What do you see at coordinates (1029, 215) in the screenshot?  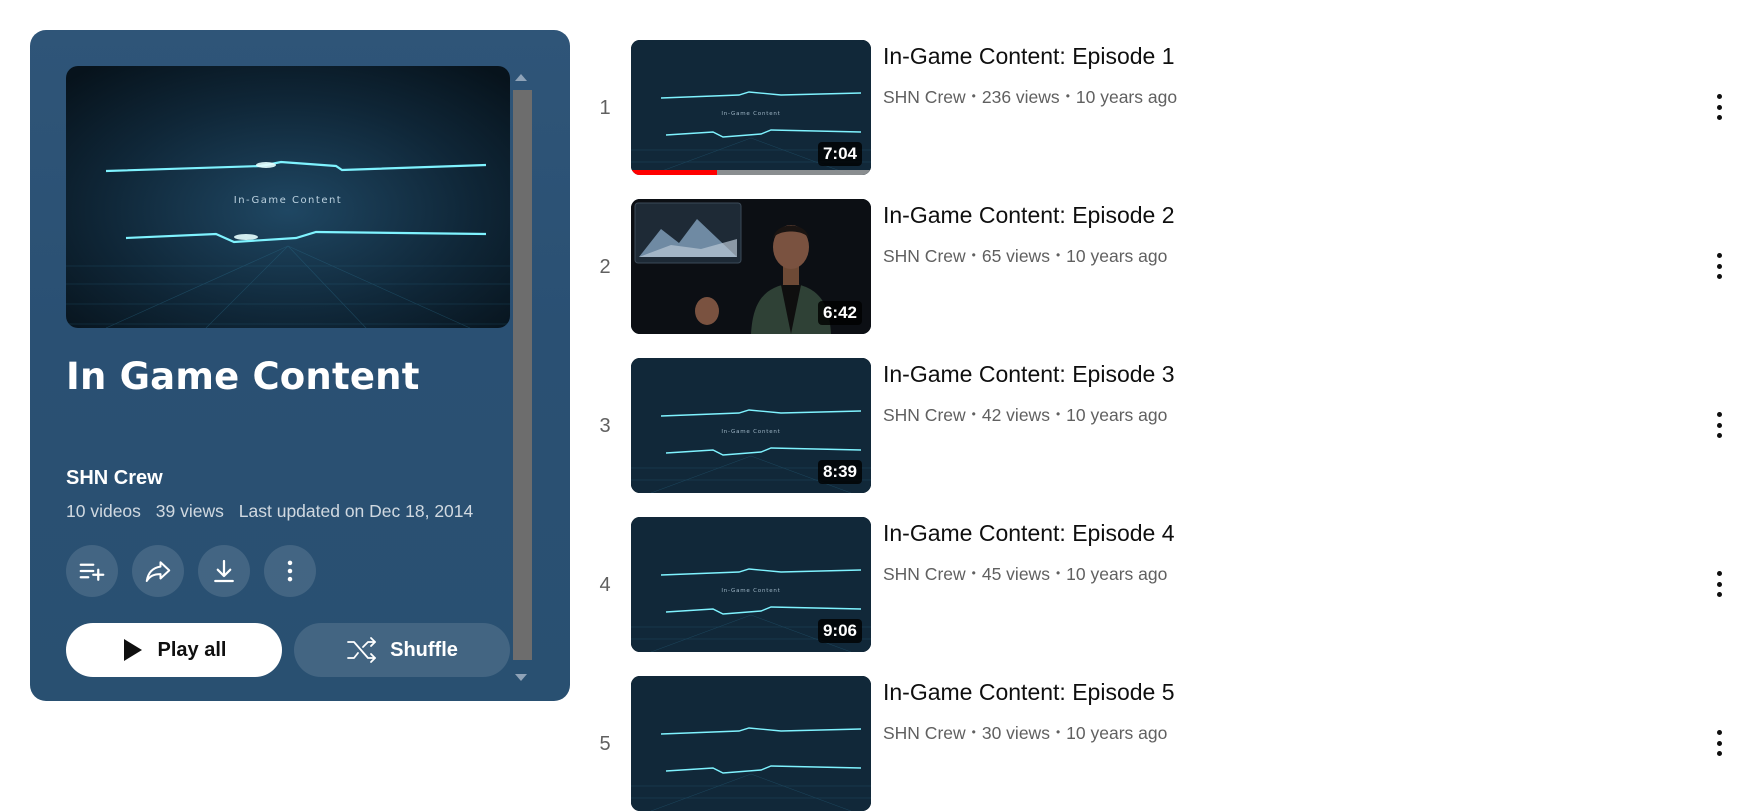 I see `video-title: In-Game Content: Episode 2` at bounding box center [1029, 215].